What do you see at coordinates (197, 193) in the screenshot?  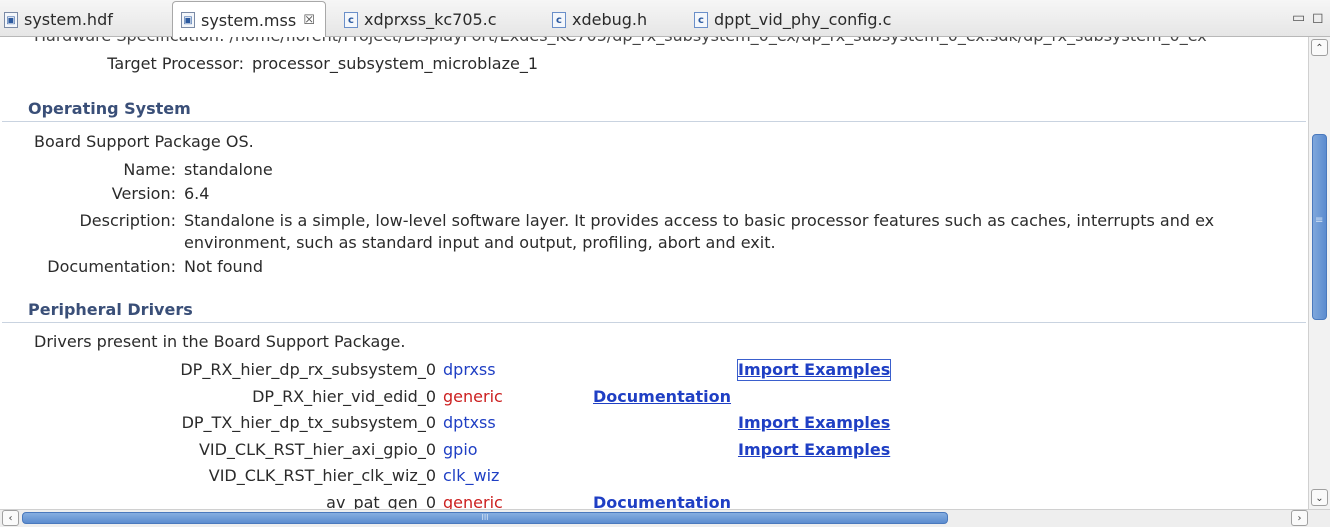 I see `os-version-value: 6.4` at bounding box center [197, 193].